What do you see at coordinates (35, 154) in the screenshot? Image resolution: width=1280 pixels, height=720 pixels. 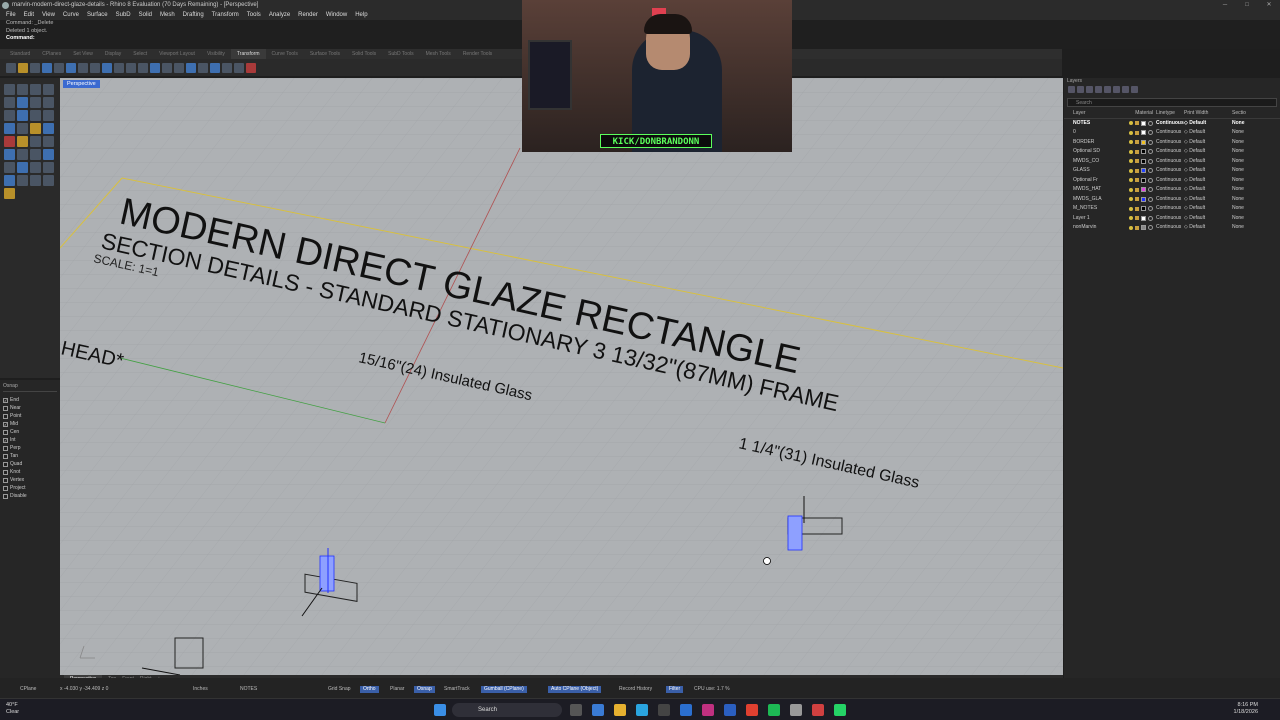 I see `group-icon` at bounding box center [35, 154].